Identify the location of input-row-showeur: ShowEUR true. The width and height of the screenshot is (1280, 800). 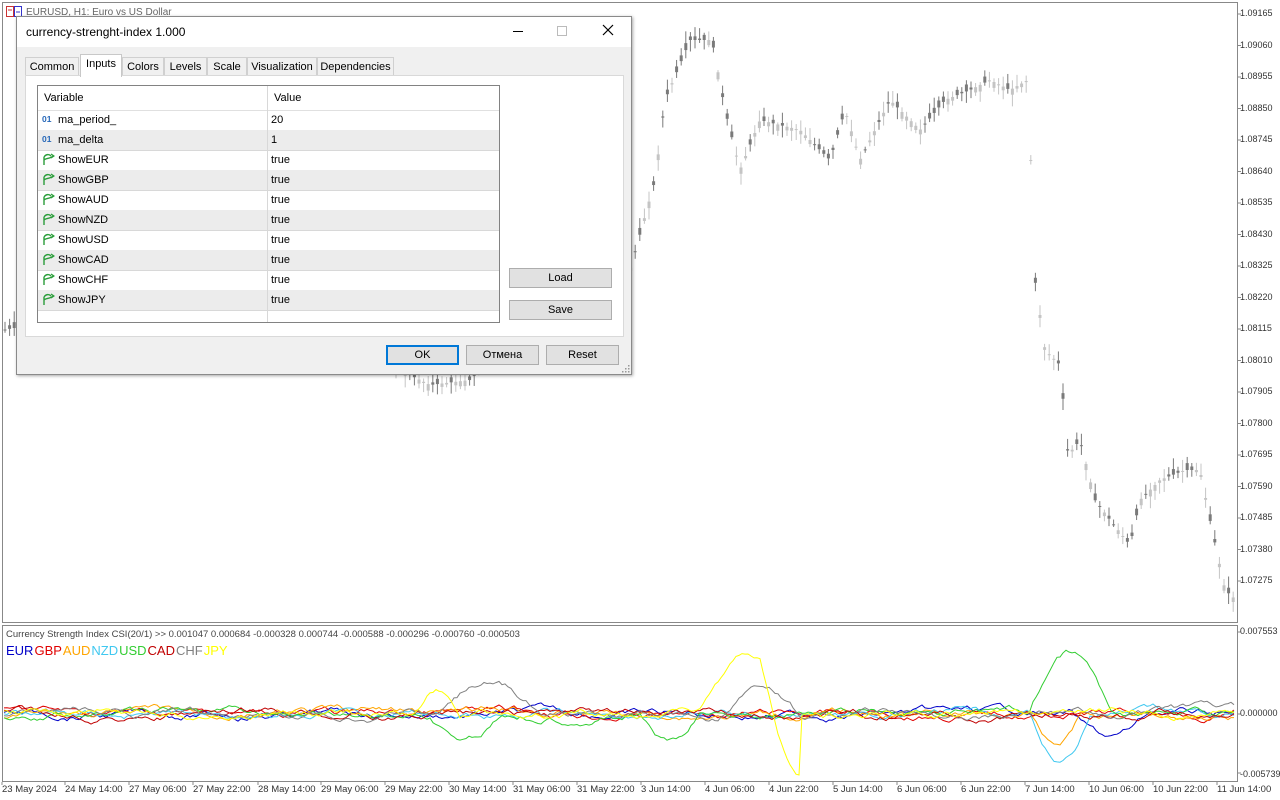
(268, 160).